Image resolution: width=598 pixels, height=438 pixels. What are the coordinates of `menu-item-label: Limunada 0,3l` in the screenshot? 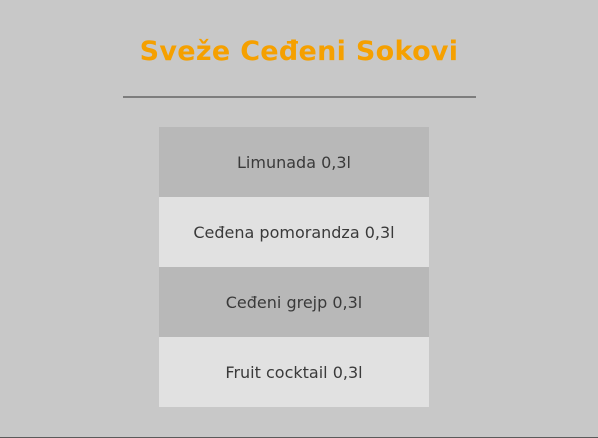 It's located at (294, 162).